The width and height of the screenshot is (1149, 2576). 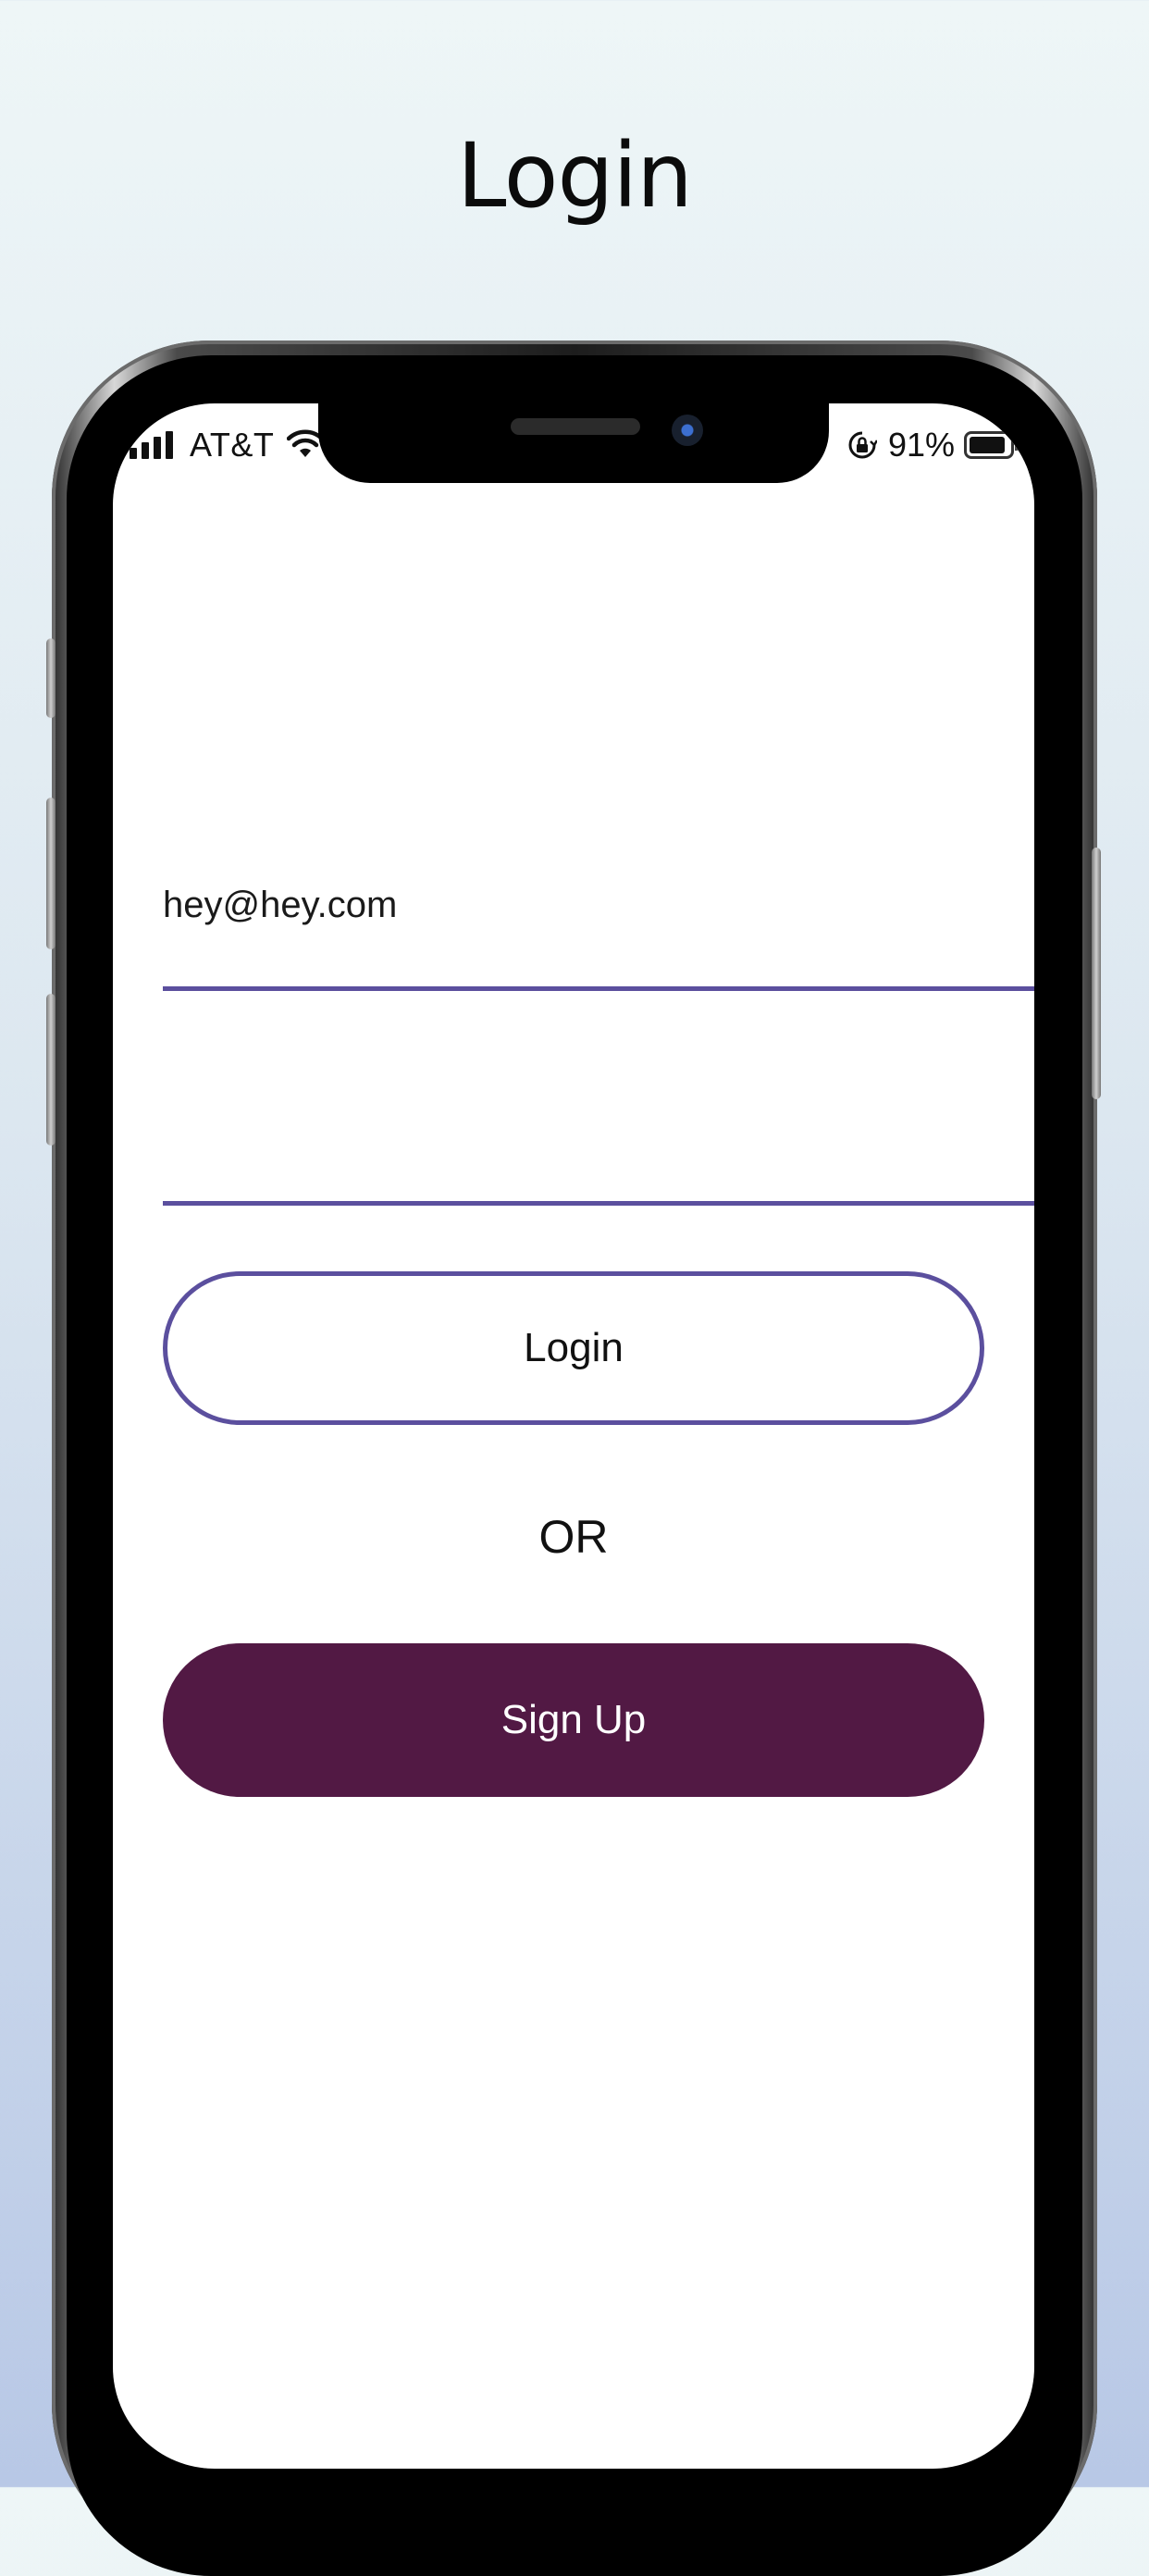 I want to click on status-bar-right: 91%, so click(x=933, y=445).